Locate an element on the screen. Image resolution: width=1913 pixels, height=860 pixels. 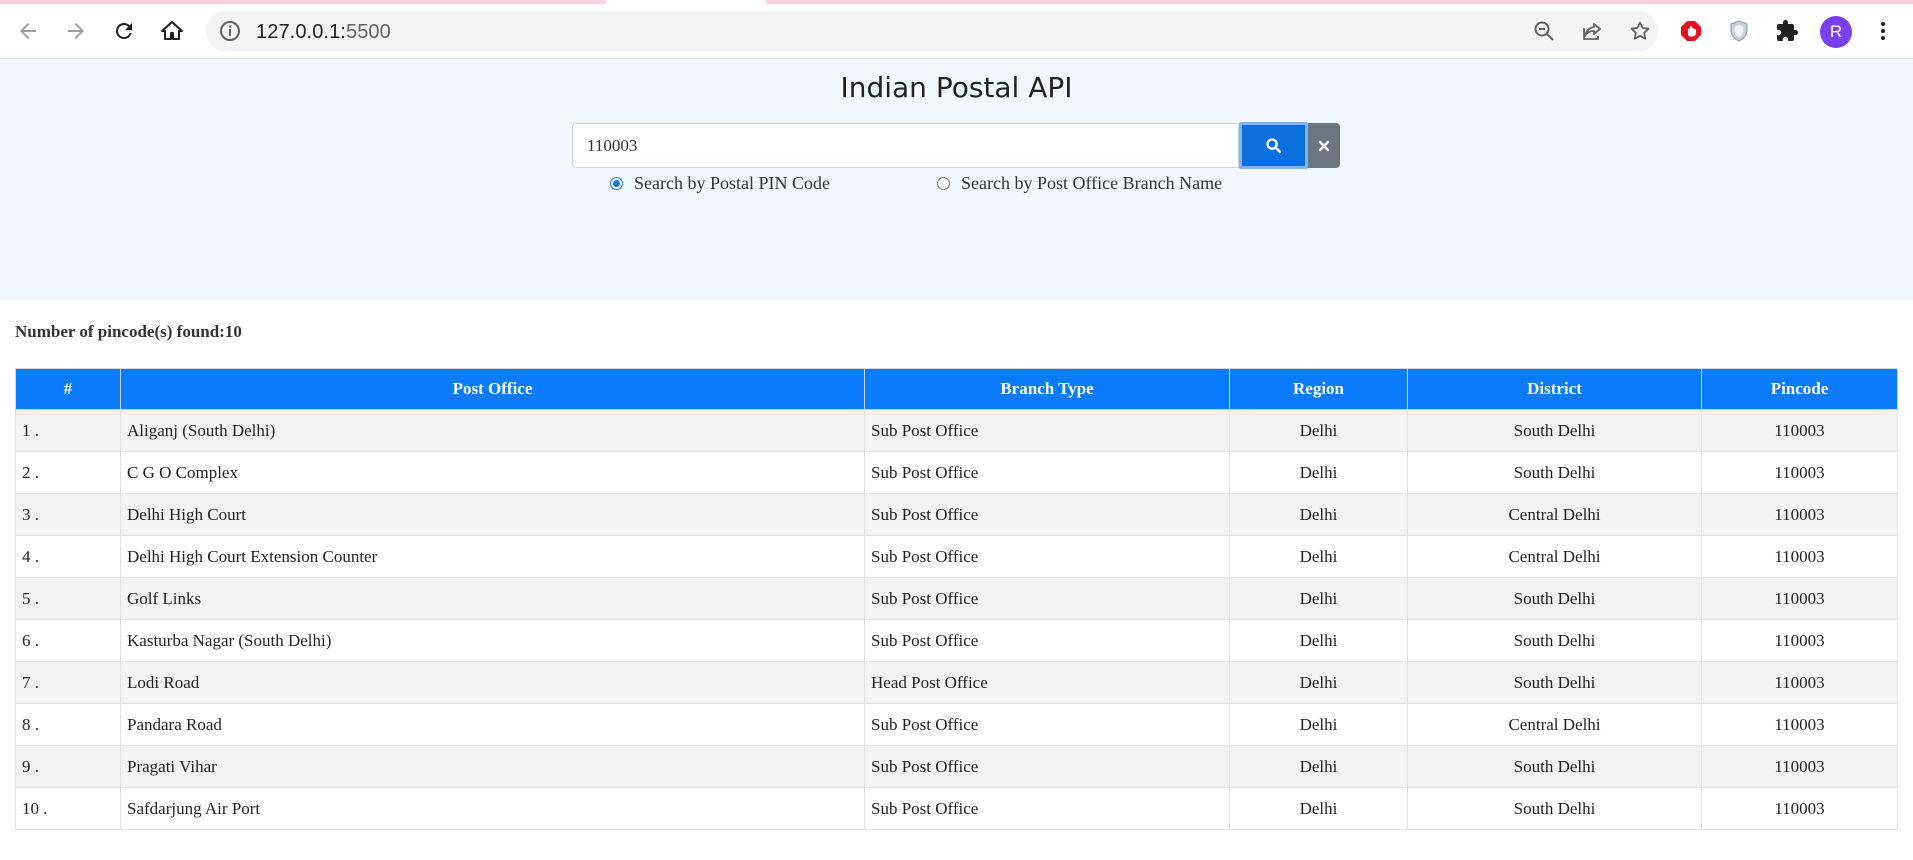
url-host: 127.0.0.1: is located at coordinates (301, 32).